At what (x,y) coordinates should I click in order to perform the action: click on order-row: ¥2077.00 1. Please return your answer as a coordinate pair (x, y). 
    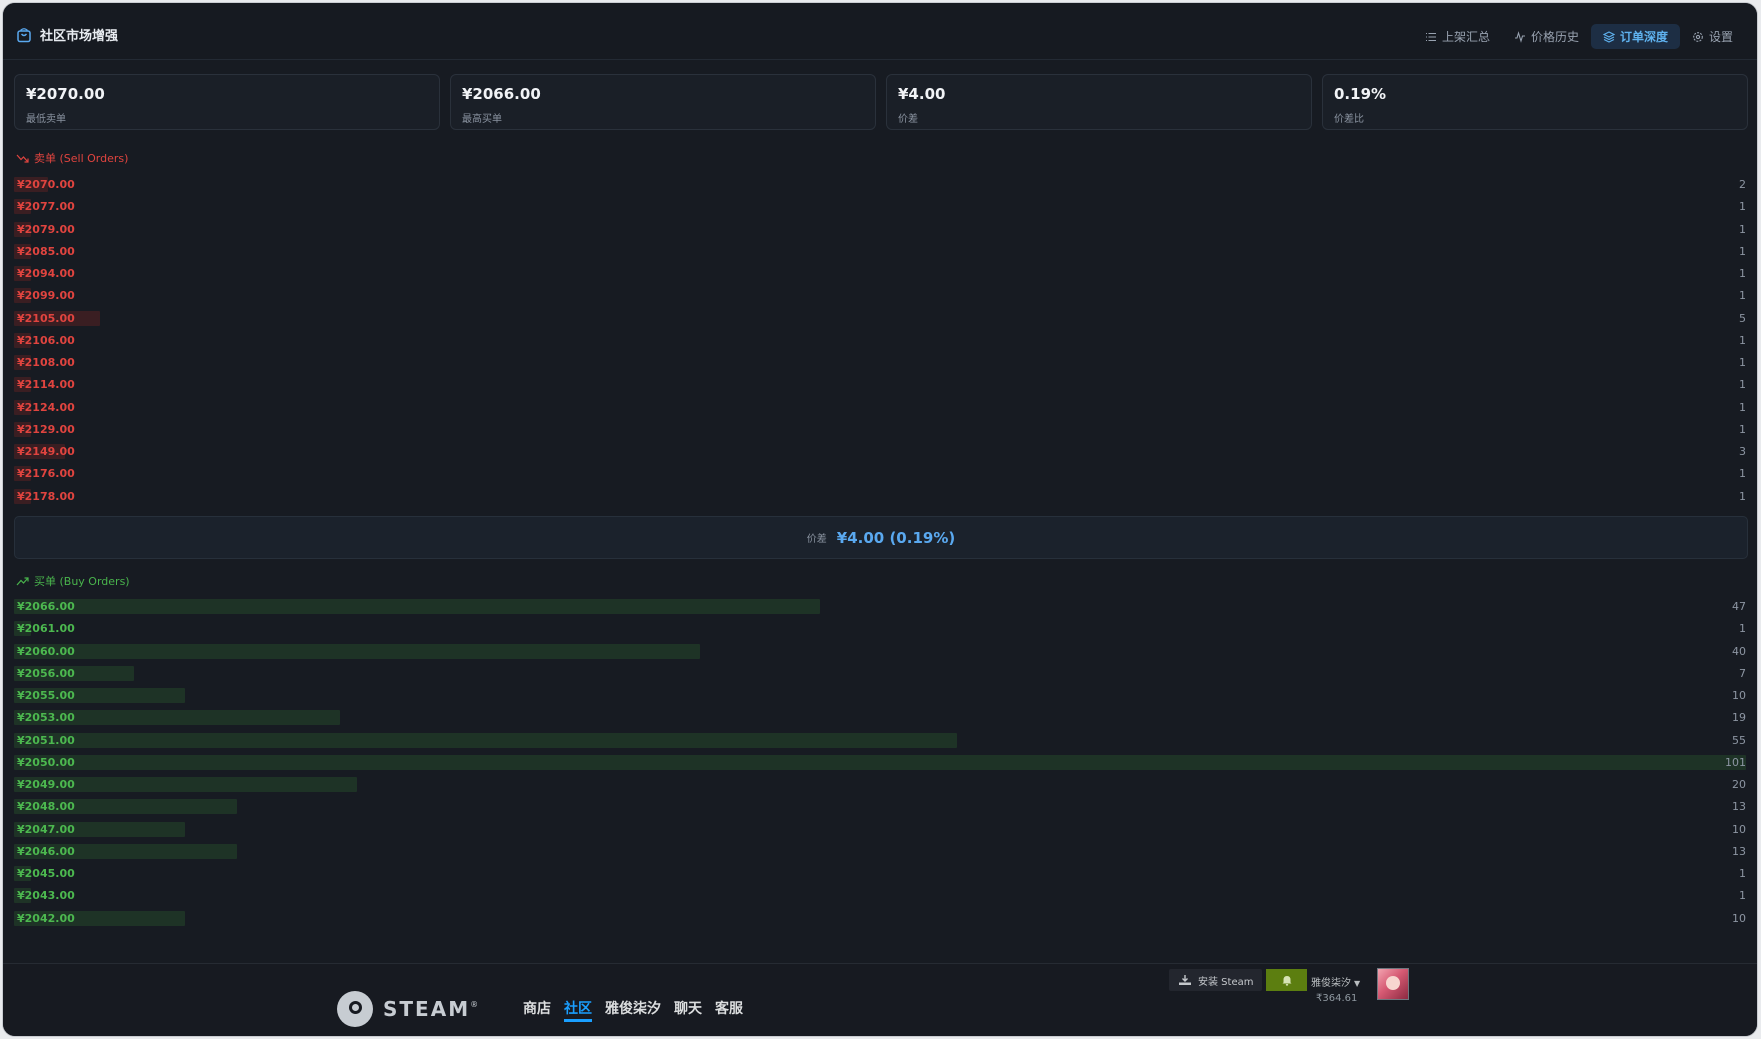
    Looking at the image, I should click on (880, 206).